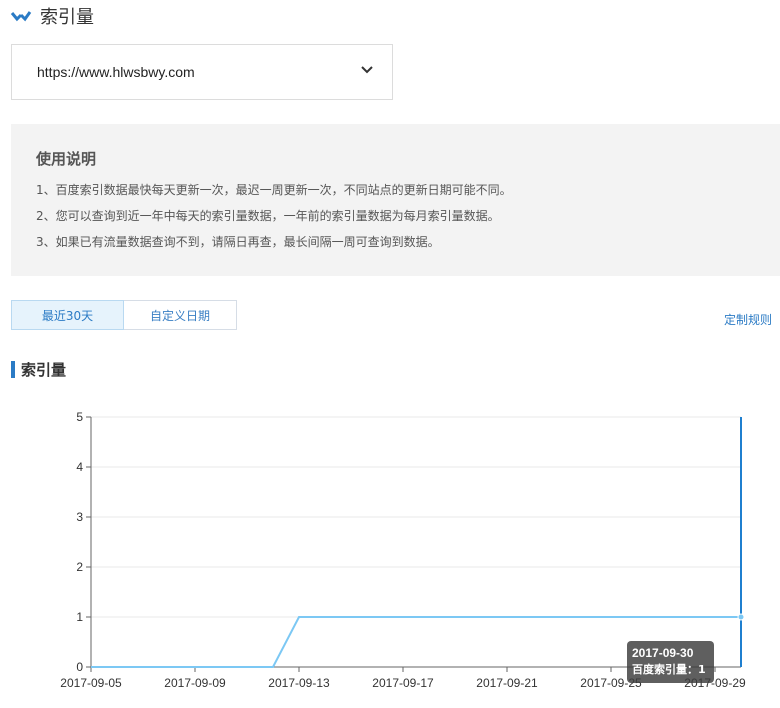 The height and width of the screenshot is (708, 780). I want to click on tooltip-value: 百度索引量：1, so click(669, 669).